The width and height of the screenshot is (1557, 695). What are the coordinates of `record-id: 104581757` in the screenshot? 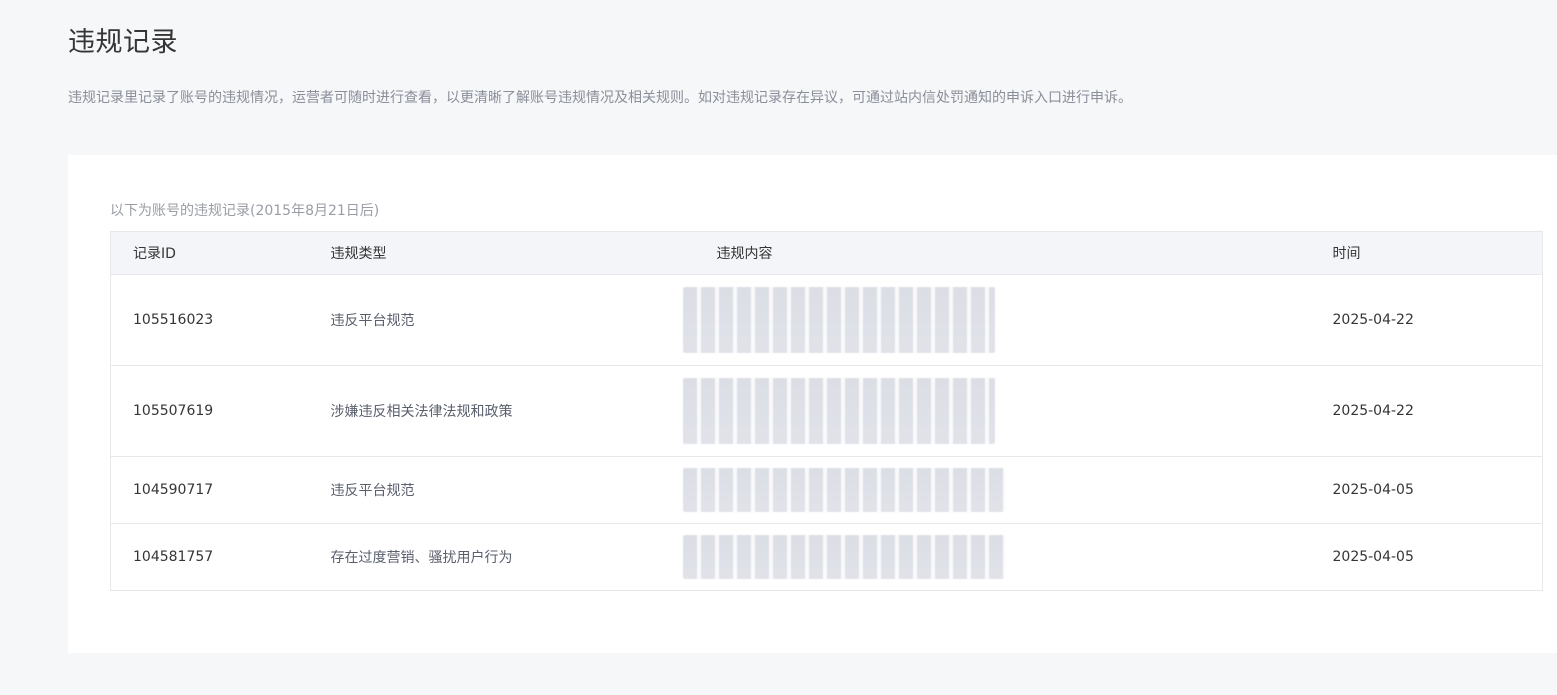 It's located at (209, 557).